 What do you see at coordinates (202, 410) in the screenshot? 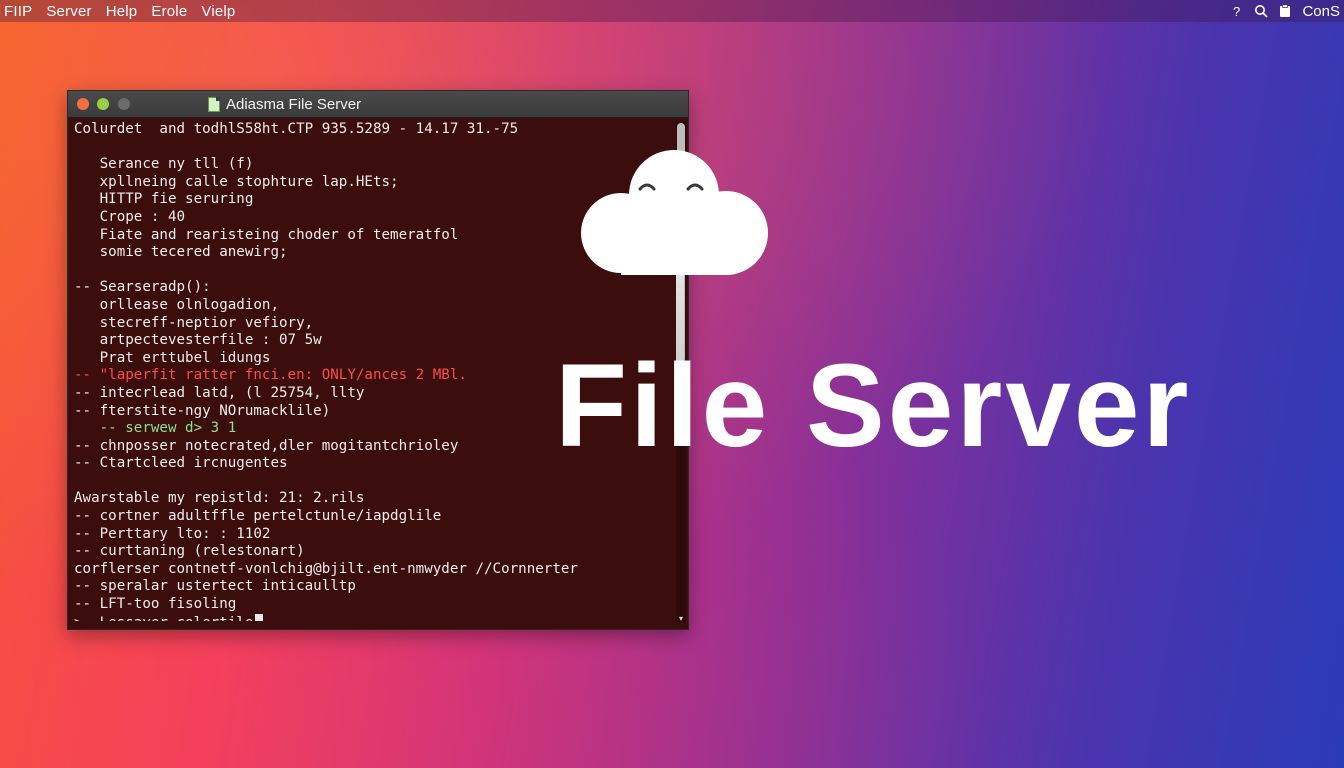
I see `terminal-line-text: -- fterstite-ngy NOrumacklile)` at bounding box center [202, 410].